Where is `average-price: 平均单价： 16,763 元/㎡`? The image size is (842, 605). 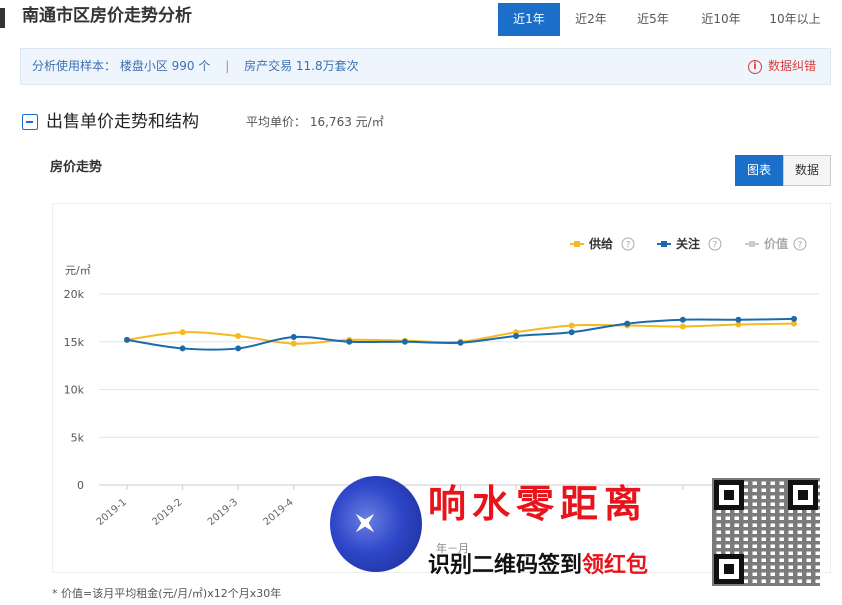 average-price: 平均单价： 16,763 元/㎡ is located at coordinates (315, 122).